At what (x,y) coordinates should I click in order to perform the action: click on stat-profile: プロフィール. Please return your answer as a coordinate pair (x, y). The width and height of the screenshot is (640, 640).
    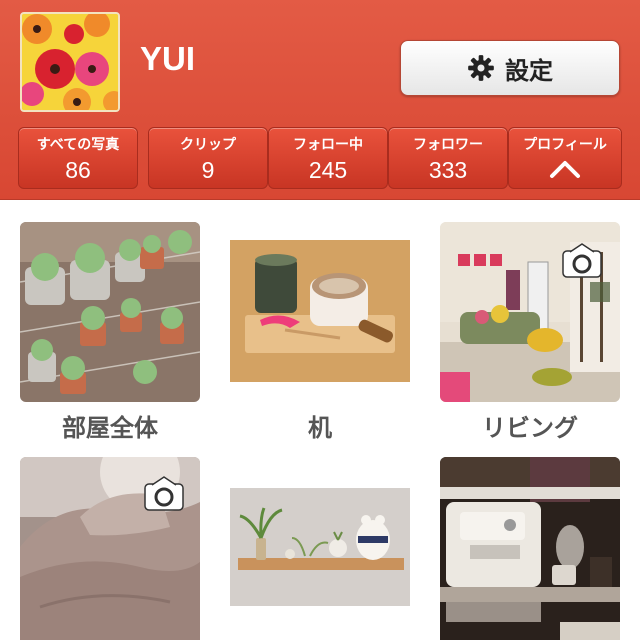
    Looking at the image, I should click on (565, 158).